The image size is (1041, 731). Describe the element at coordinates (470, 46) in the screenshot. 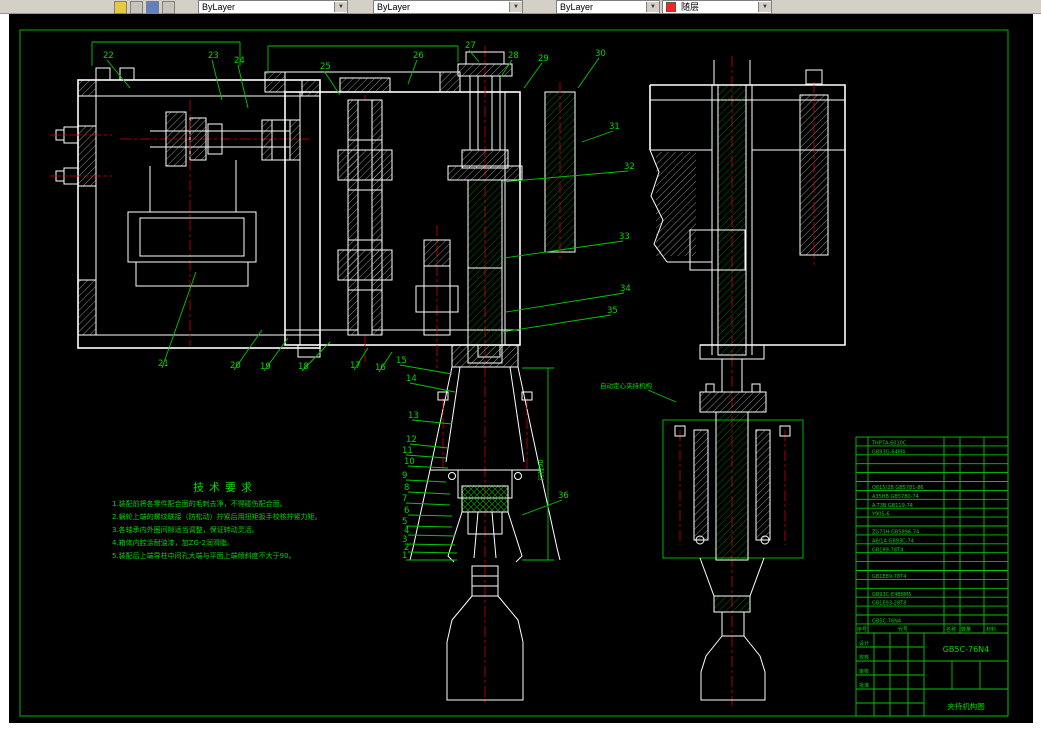

I see `svg-text: 27` at that location.